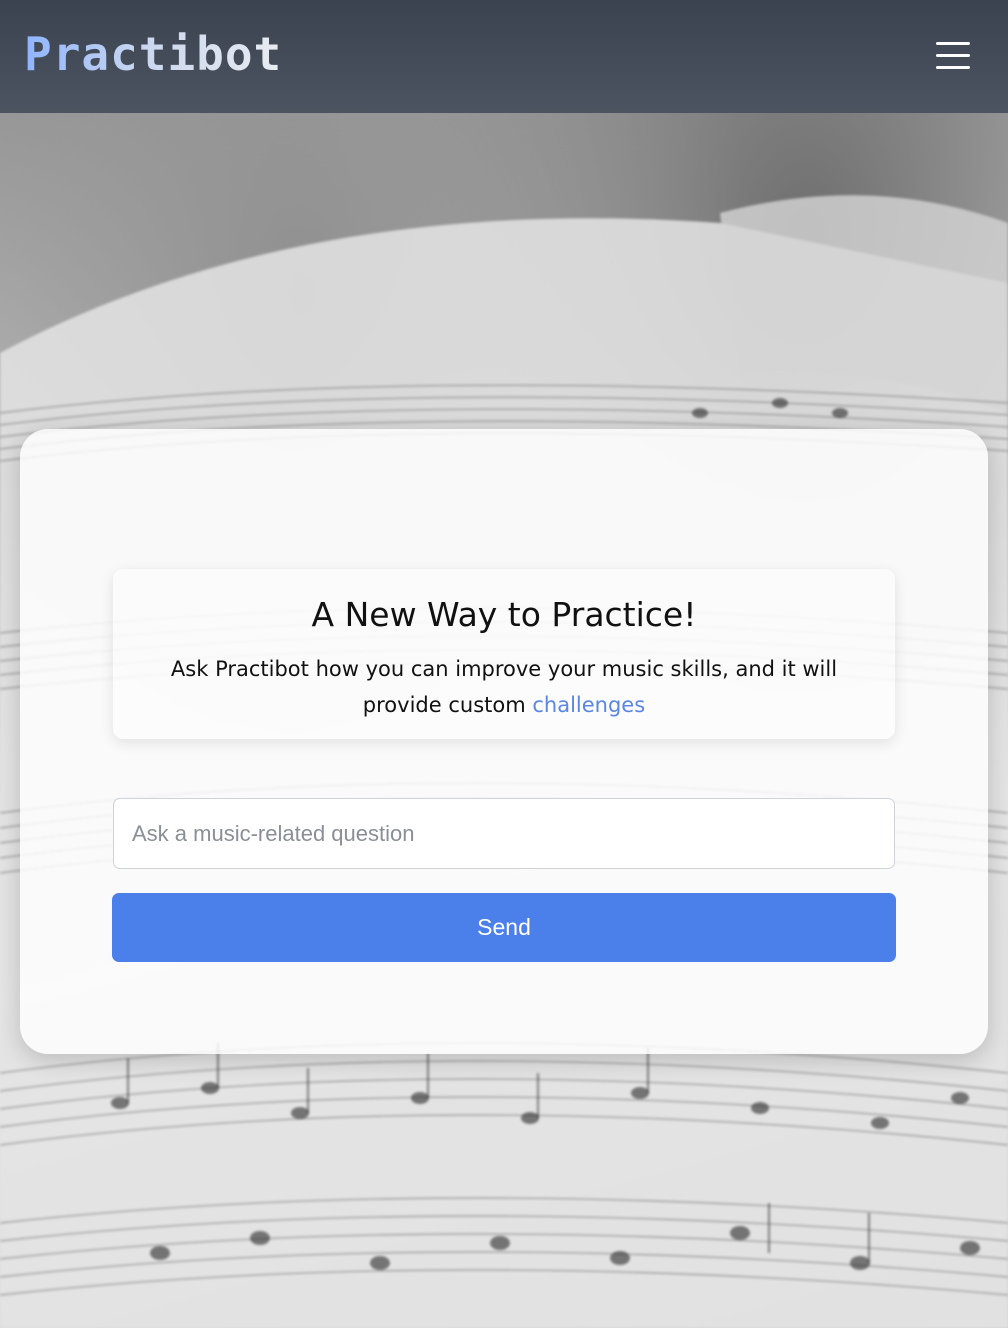 Image resolution: width=1008 pixels, height=1328 pixels. Describe the element at coordinates (588, 705) in the screenshot. I see `challenges-link: challenges` at that location.